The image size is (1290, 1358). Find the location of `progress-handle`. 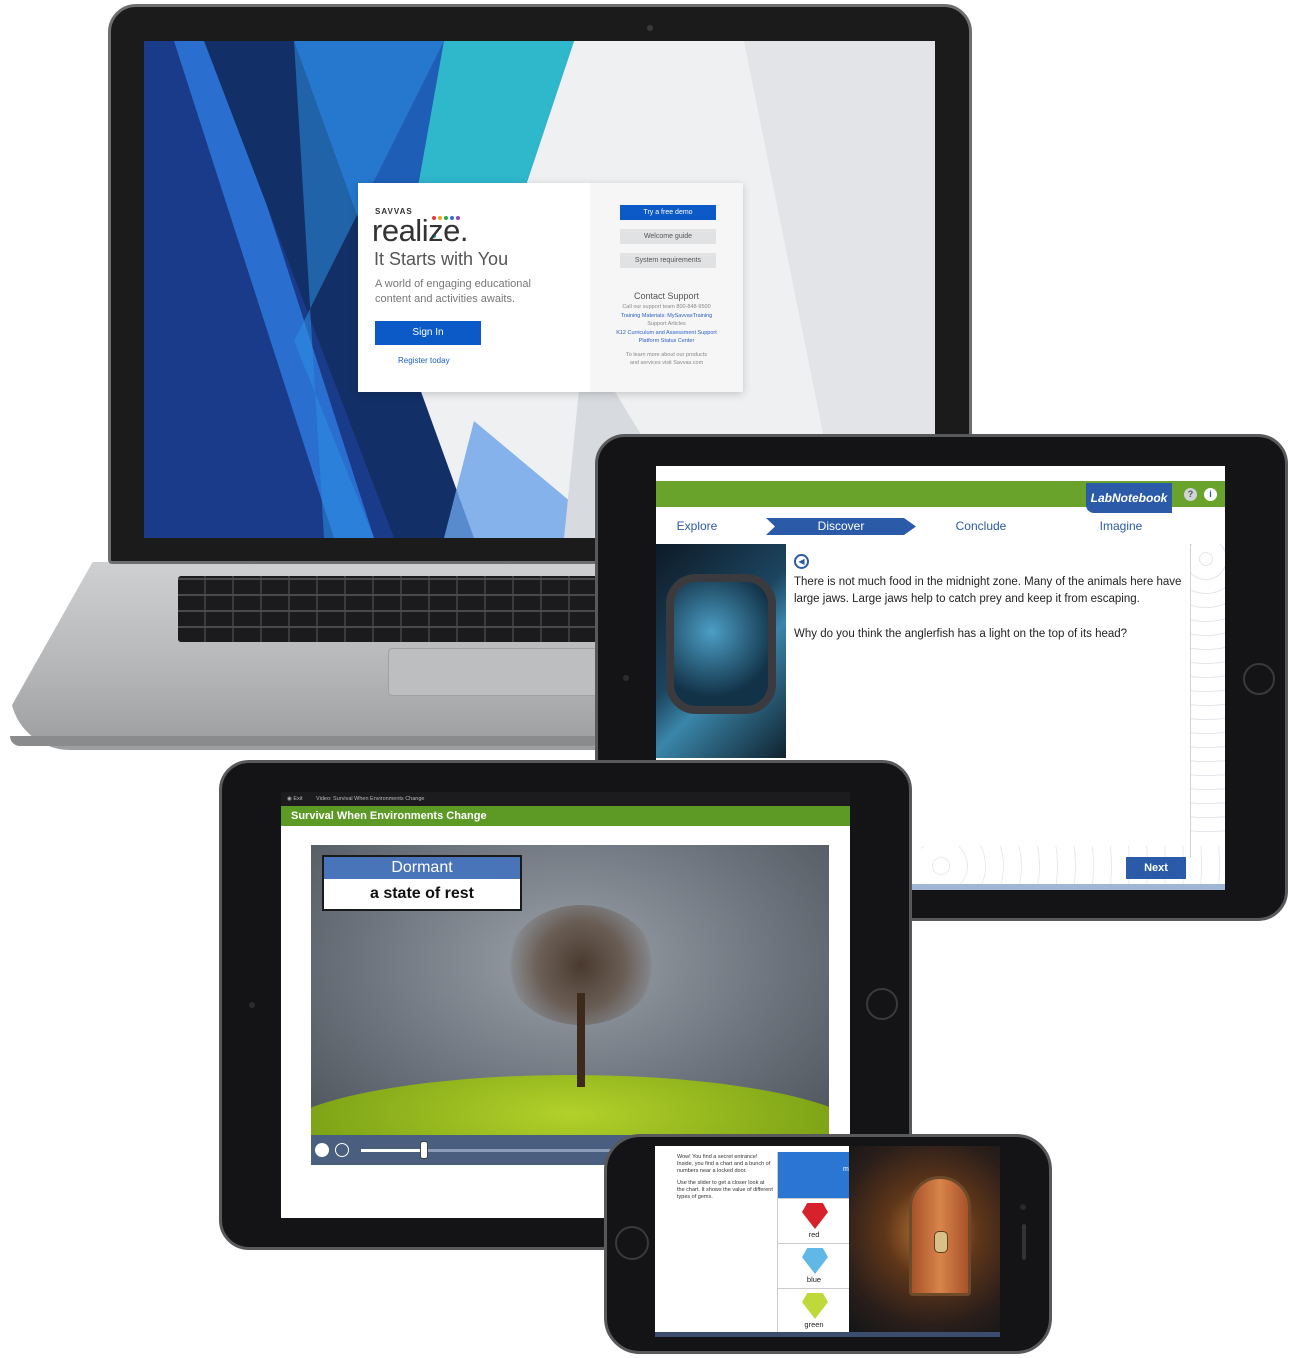

progress-handle is located at coordinates (423, 1150).